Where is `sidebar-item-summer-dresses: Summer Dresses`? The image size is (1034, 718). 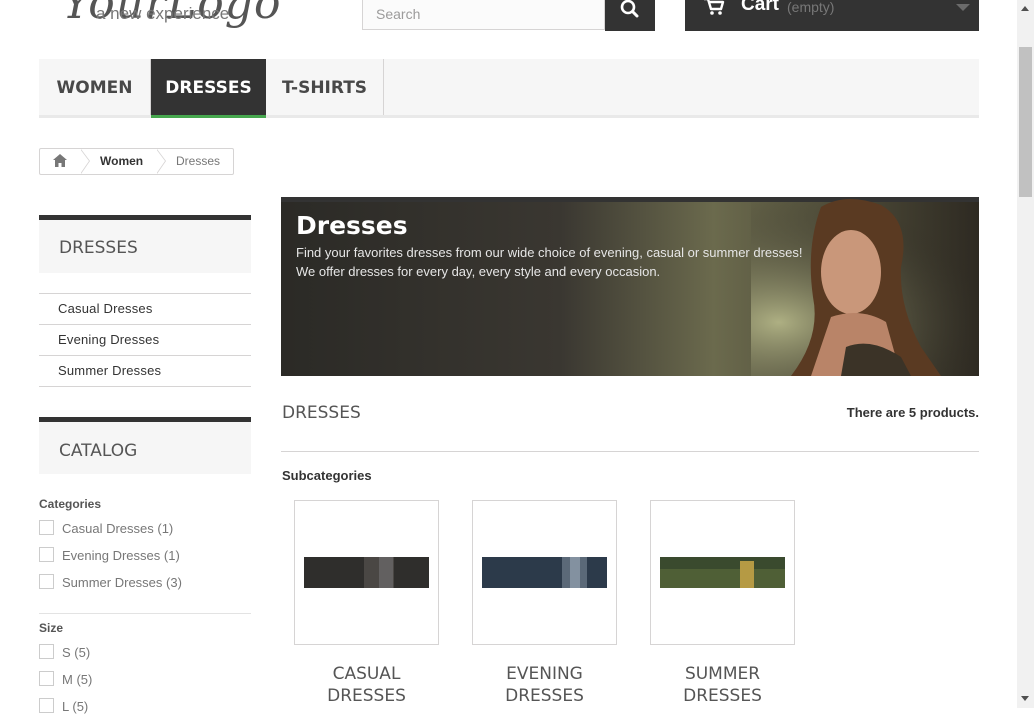
sidebar-item-summer-dresses: Summer Dresses is located at coordinates (145, 371).